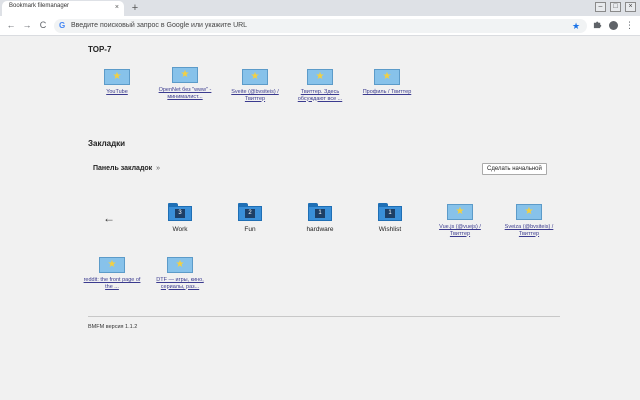  What do you see at coordinates (630, 7) in the screenshot?
I see `close-window-button: ×` at bounding box center [630, 7].